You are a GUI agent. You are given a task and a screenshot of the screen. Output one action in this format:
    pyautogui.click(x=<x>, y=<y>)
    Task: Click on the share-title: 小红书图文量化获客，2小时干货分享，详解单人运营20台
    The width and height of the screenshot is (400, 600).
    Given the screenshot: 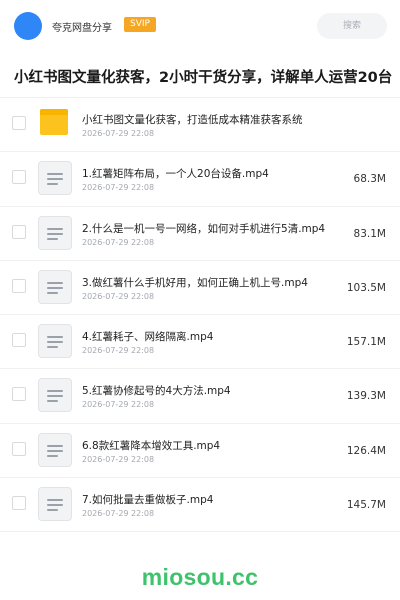 What is the action you would take?
    pyautogui.click(x=203, y=78)
    